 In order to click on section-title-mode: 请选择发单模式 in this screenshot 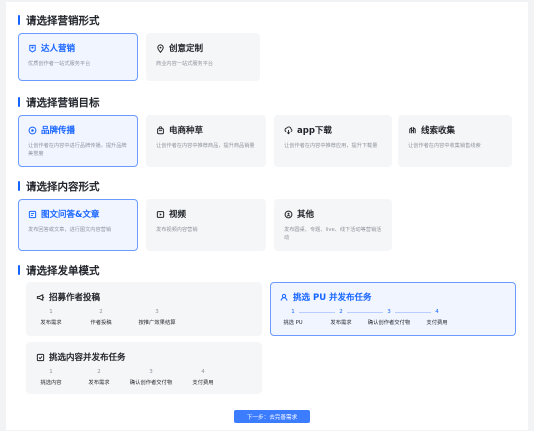, I will do `click(59, 270)`.